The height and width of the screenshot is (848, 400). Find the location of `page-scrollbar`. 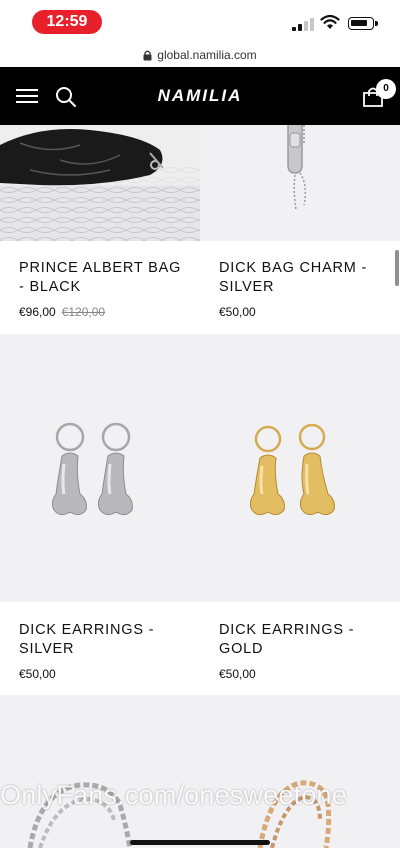

page-scrollbar is located at coordinates (397, 268).